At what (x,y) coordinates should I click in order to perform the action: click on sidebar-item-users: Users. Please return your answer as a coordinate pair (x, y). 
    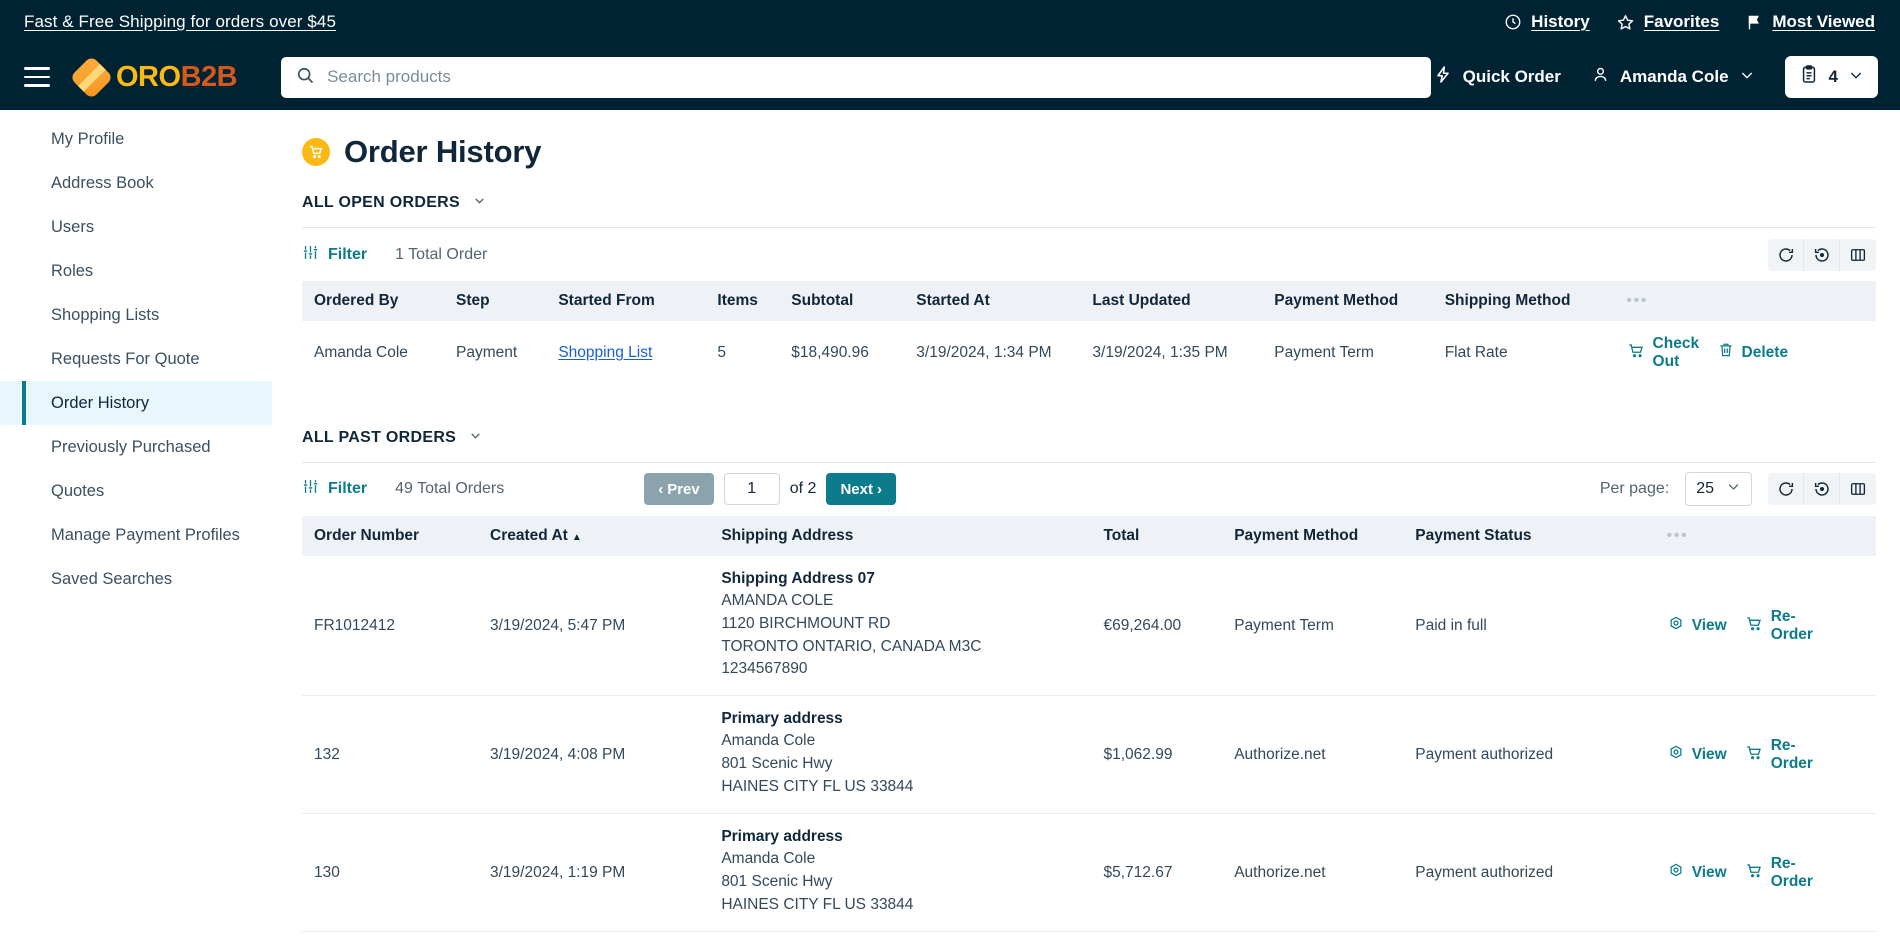
    Looking at the image, I should click on (136, 227).